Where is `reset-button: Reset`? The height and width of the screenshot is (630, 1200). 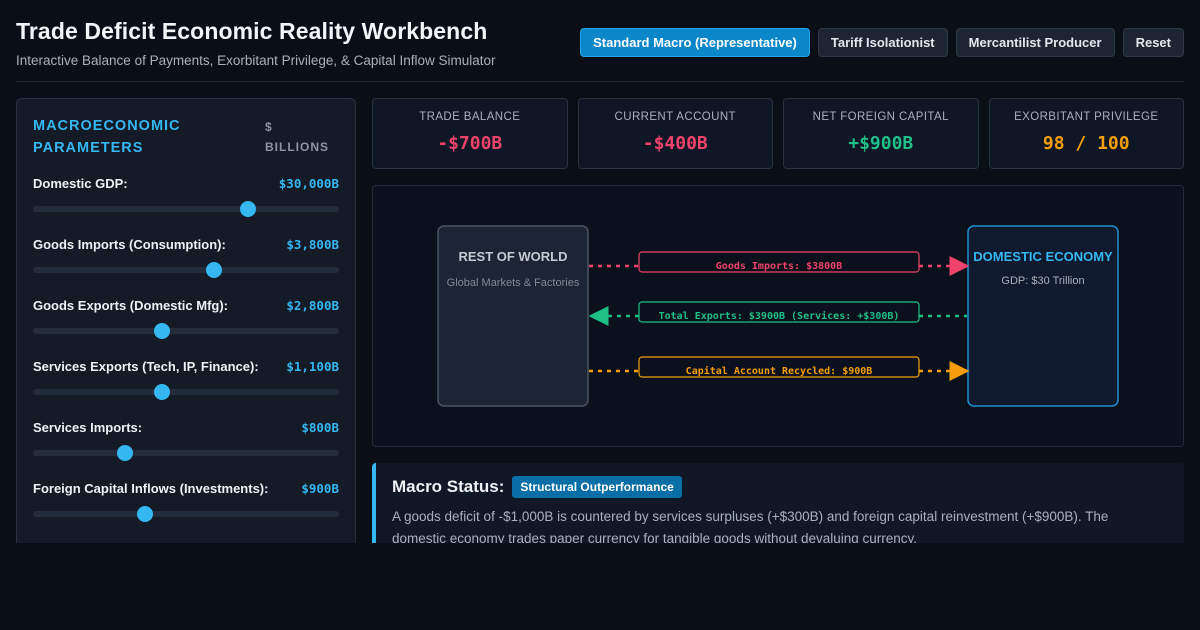 reset-button: Reset is located at coordinates (1153, 42).